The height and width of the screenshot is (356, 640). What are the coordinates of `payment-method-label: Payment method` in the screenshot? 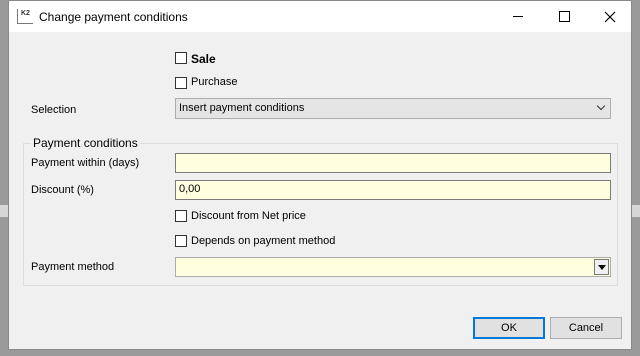 It's located at (73, 267).